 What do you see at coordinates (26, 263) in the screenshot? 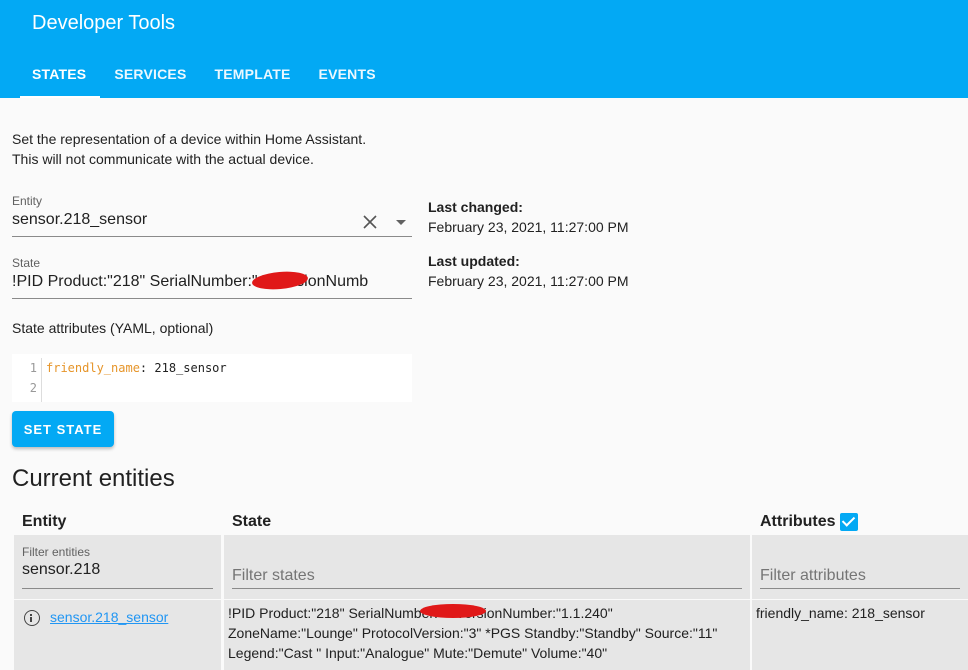
I see `state-field-label: State` at bounding box center [26, 263].